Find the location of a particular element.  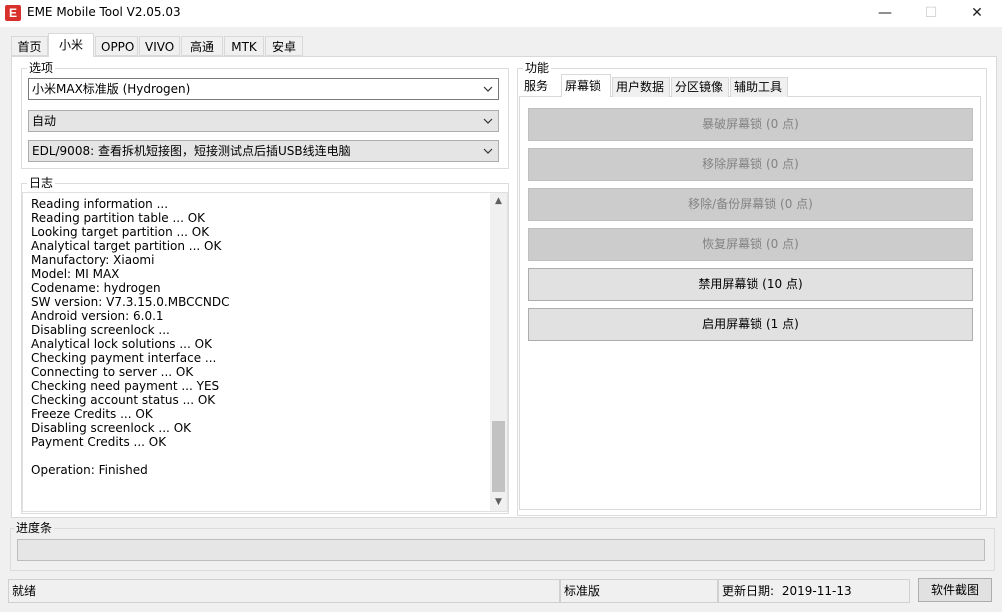

log-line: Disabling screenlock ... OK is located at coordinates (111, 428).